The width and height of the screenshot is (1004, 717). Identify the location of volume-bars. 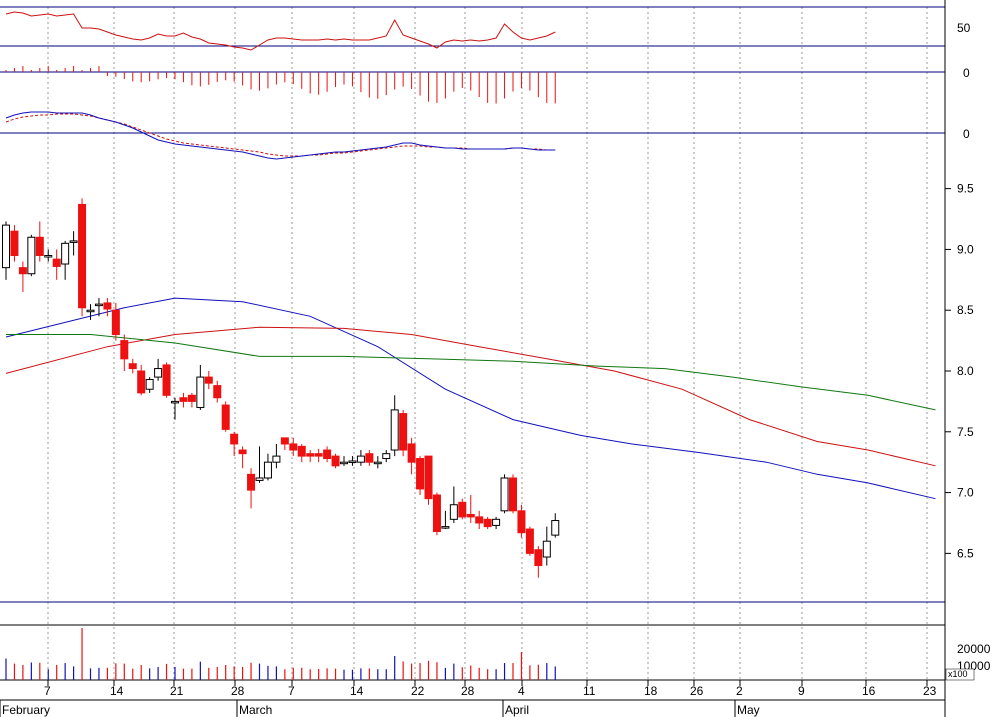
(280, 654).